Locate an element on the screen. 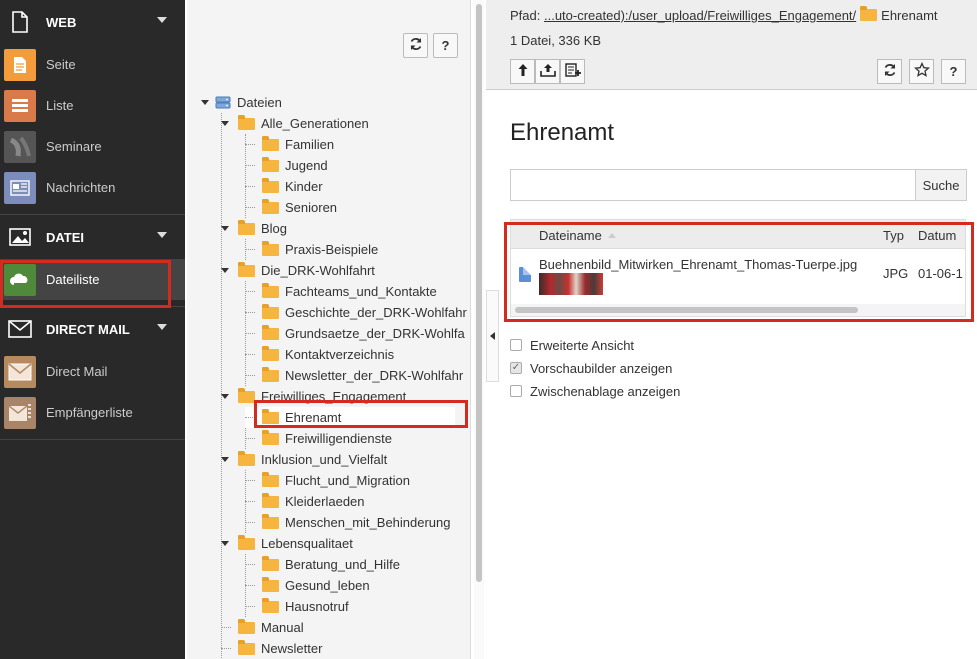  menu-group-direct-mail: DIRECT MAIL is located at coordinates (92, 329).